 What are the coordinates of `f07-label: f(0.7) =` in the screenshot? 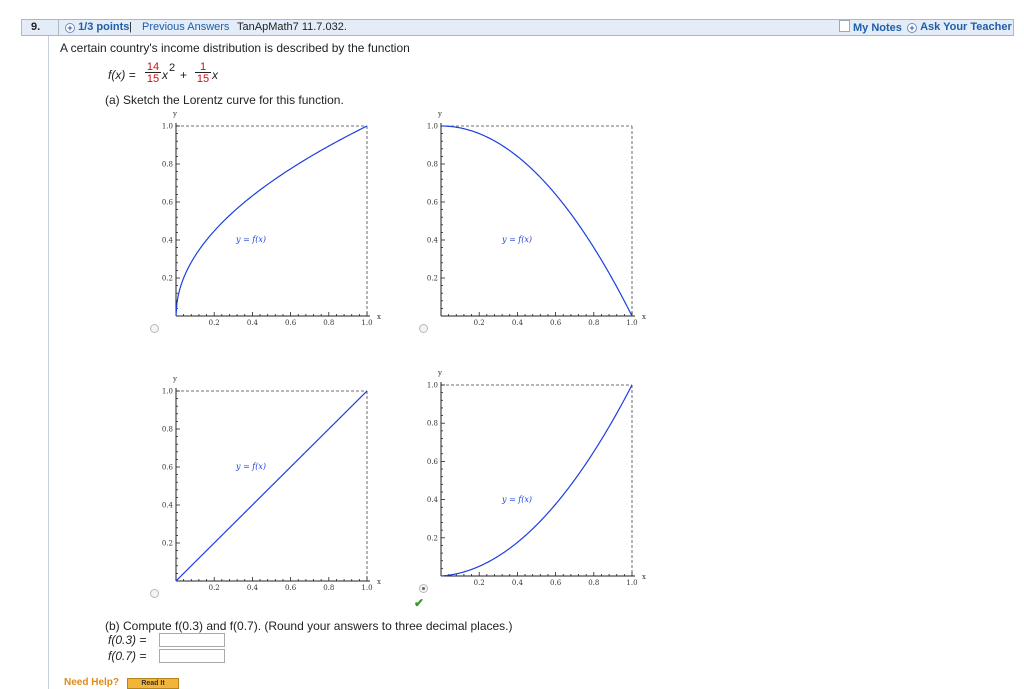 It's located at (127, 656).